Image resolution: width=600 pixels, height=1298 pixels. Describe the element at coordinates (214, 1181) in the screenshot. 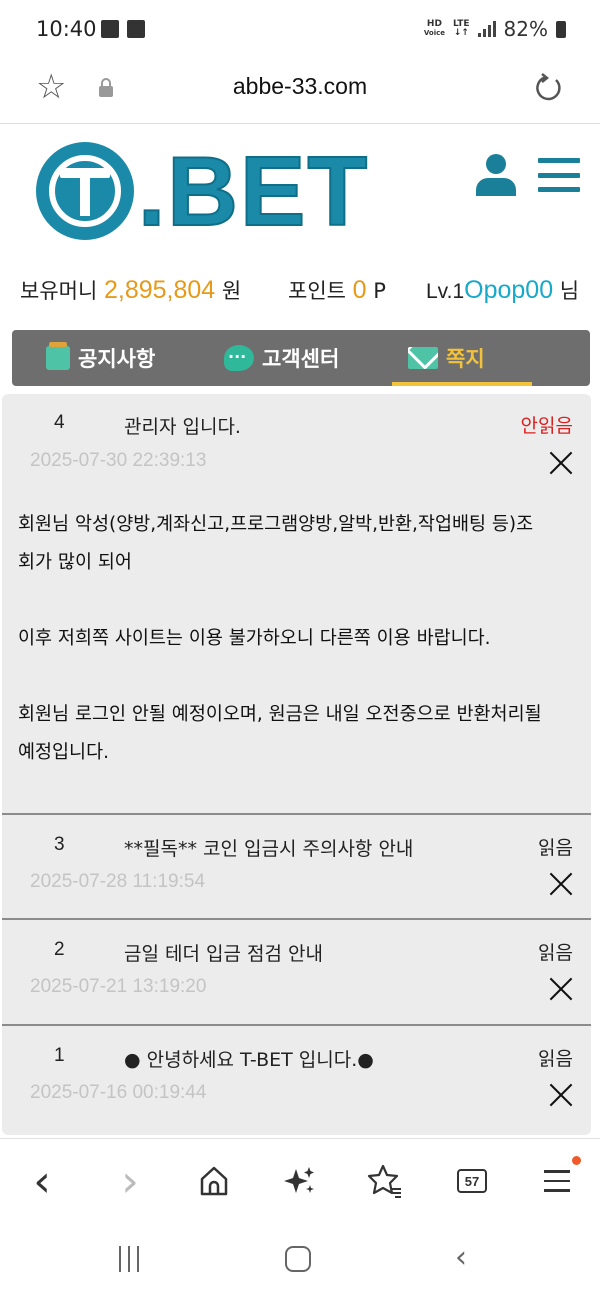

I see `home-icon` at that location.